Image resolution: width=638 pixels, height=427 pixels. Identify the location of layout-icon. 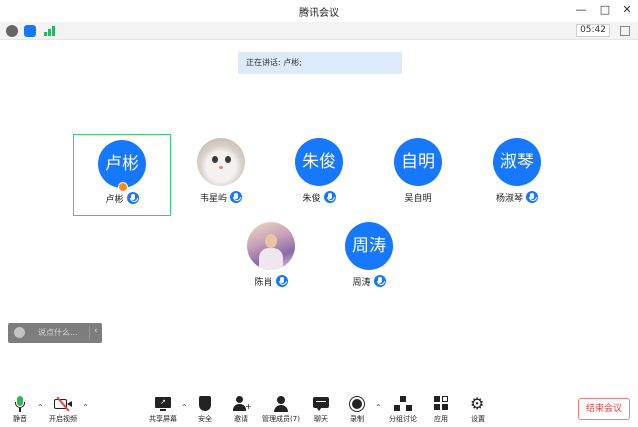
(625, 31).